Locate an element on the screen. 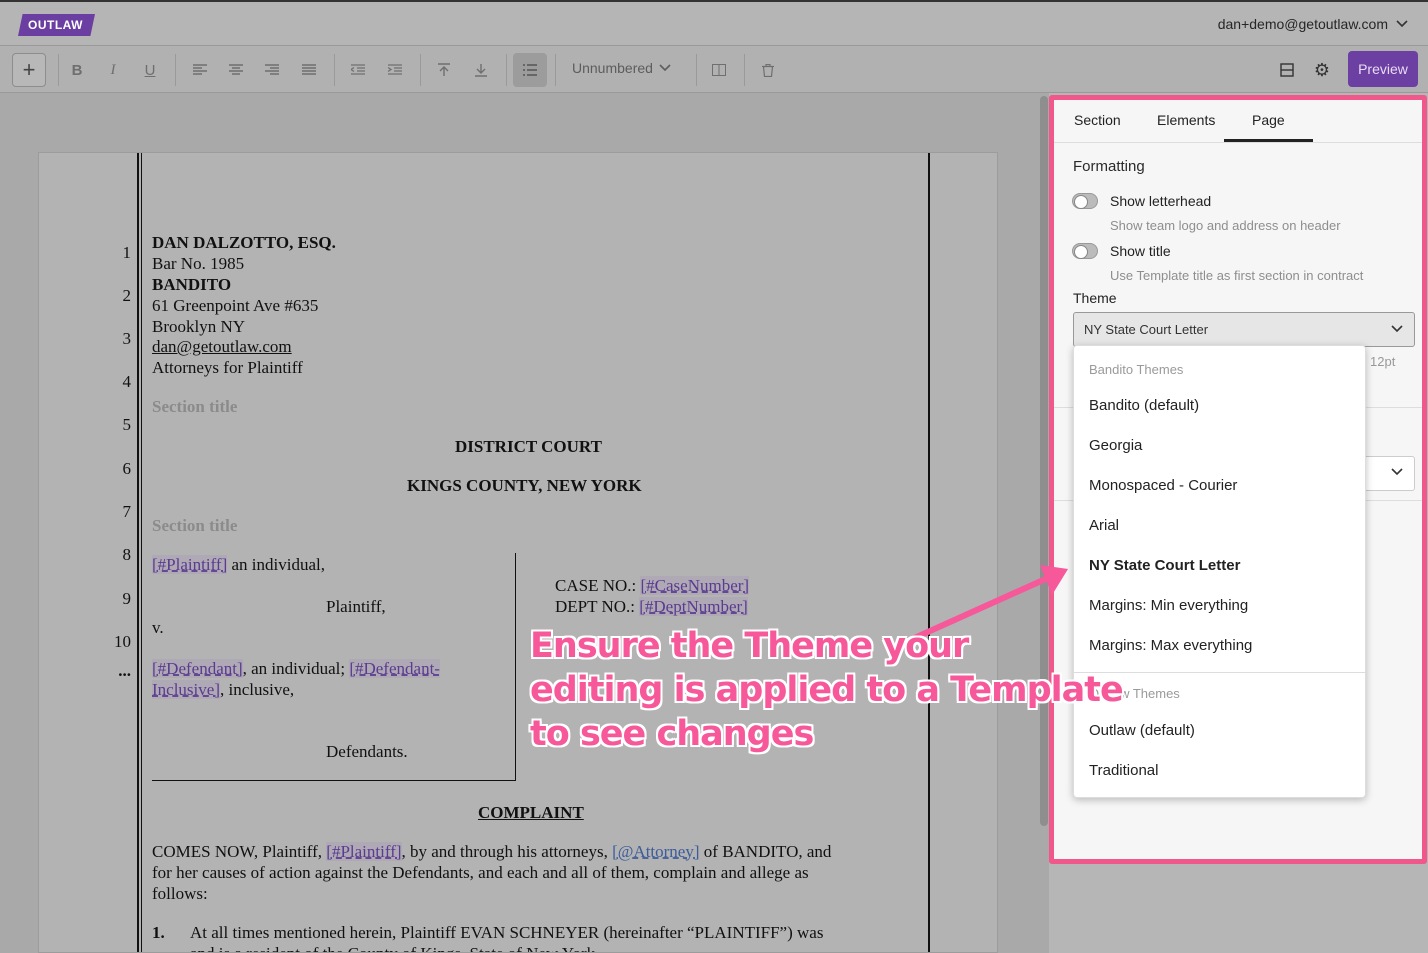 The width and height of the screenshot is (1428, 953). attorney-email-link: dan@getoutlaw.com is located at coordinates (222, 346).